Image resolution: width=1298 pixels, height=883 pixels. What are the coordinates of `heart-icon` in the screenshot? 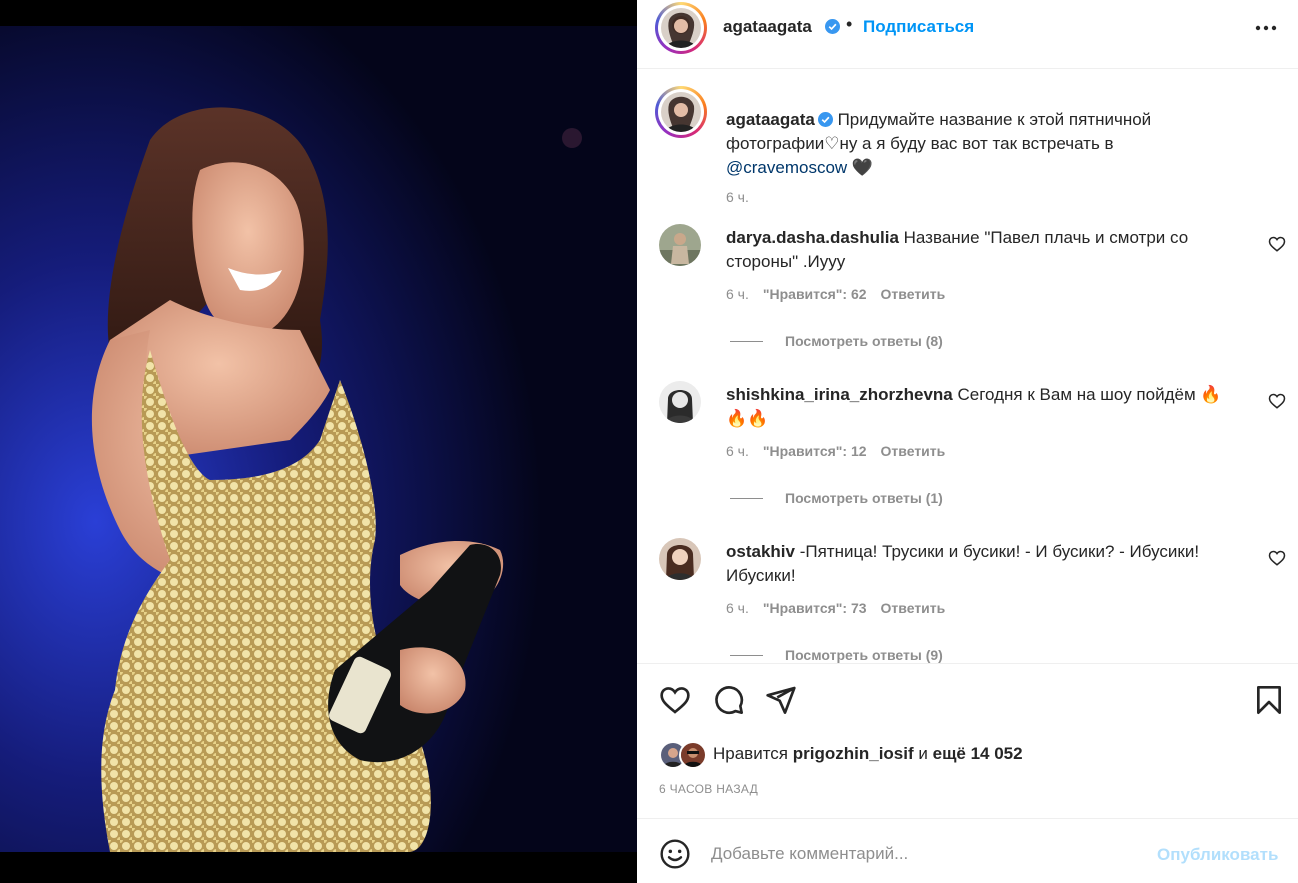 It's located at (675, 700).